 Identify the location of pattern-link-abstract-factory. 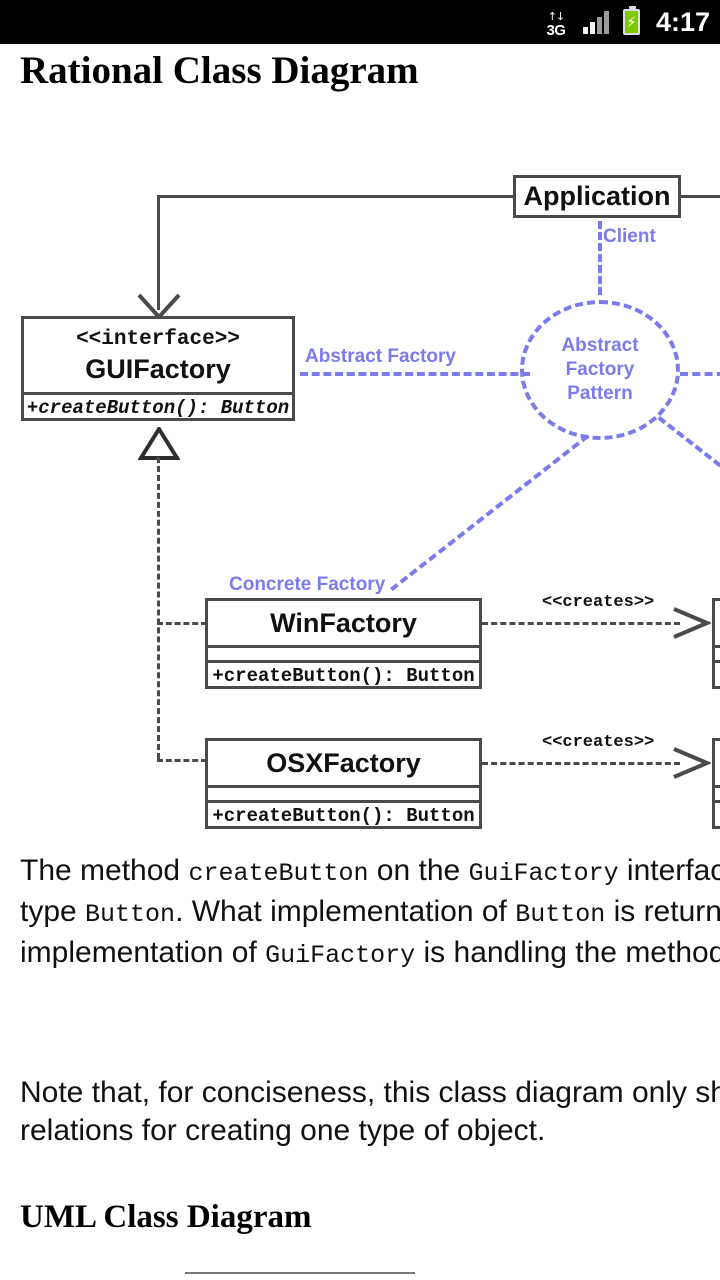
(415, 374).